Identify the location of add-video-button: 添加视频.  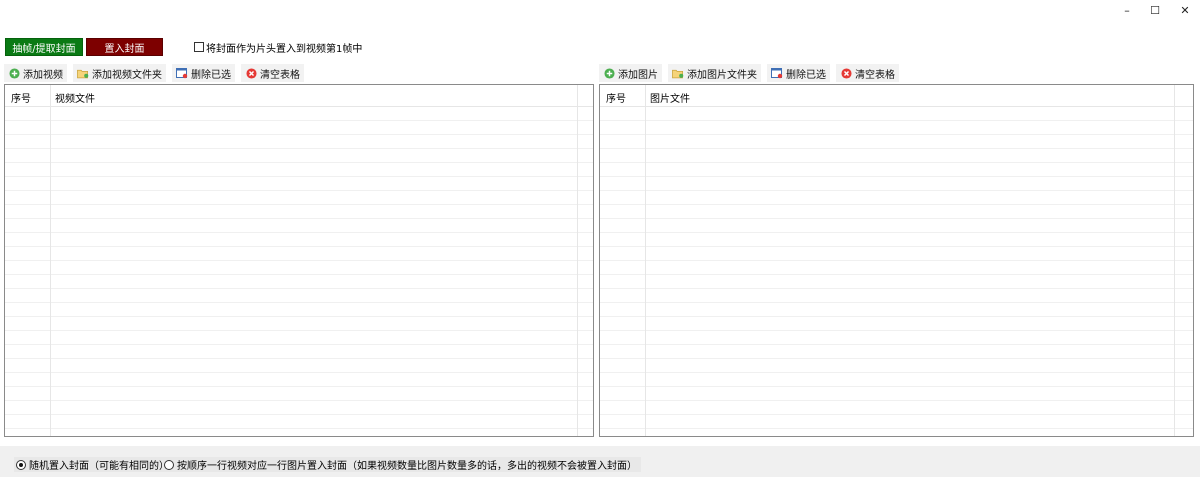
(35, 73).